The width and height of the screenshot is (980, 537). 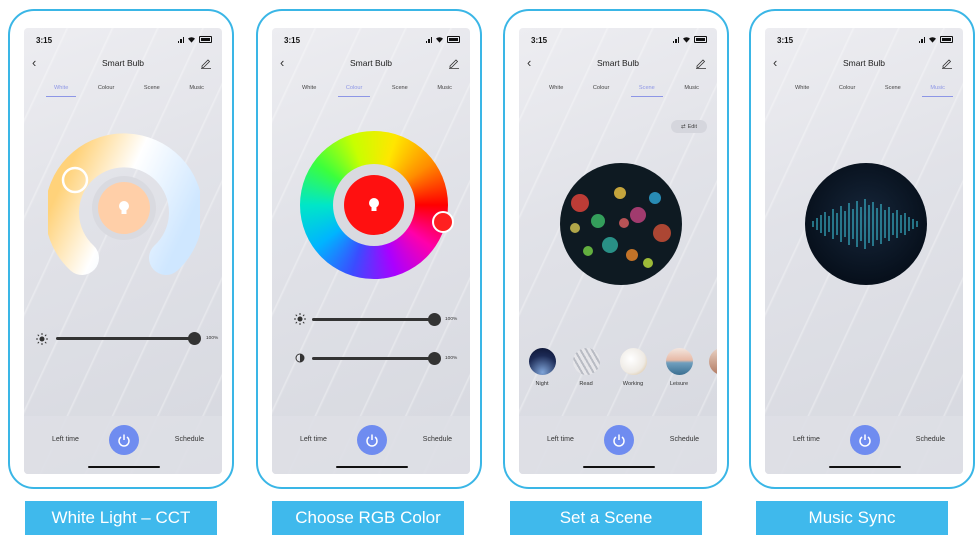 I want to click on scene-working: Working, so click(x=633, y=367).